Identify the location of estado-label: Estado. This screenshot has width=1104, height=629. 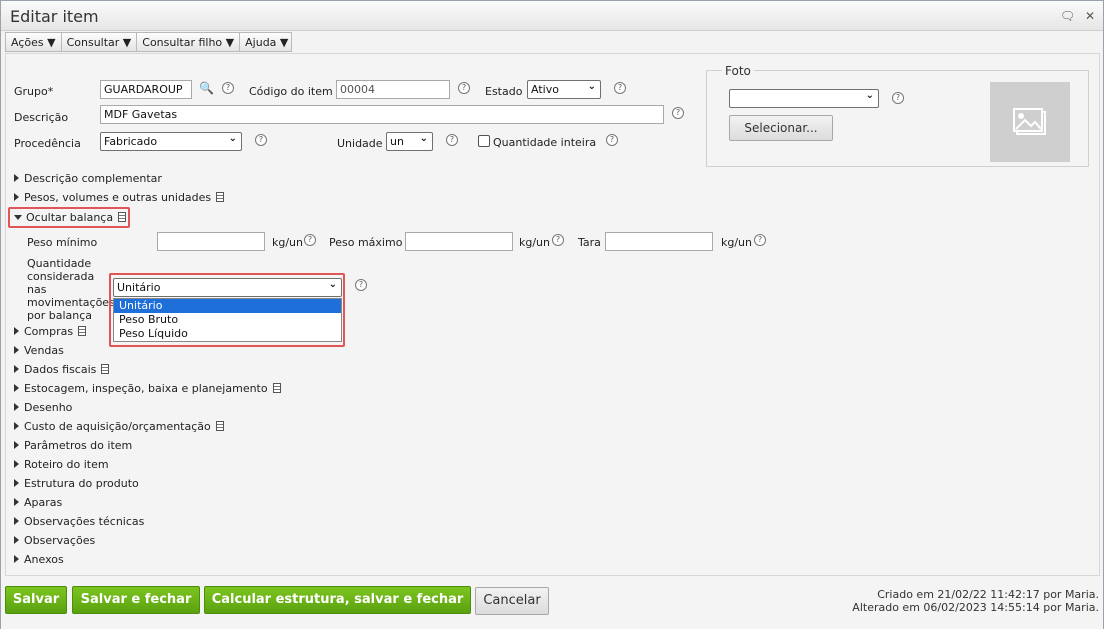
(504, 91).